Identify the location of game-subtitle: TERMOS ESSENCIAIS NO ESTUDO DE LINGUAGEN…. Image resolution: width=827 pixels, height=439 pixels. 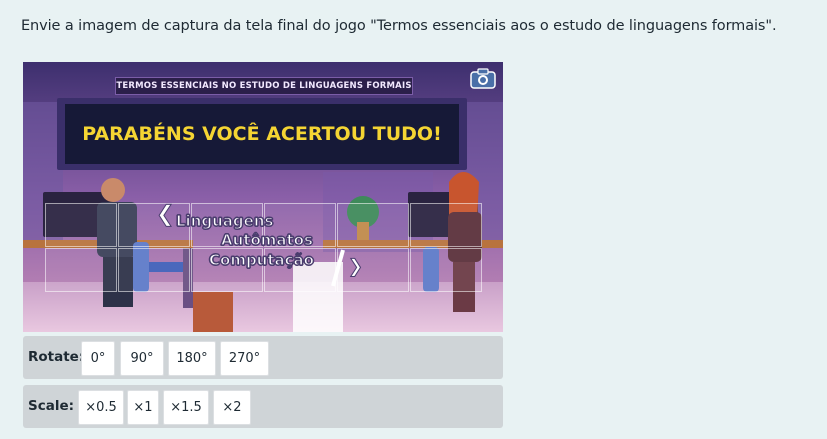
(264, 86).